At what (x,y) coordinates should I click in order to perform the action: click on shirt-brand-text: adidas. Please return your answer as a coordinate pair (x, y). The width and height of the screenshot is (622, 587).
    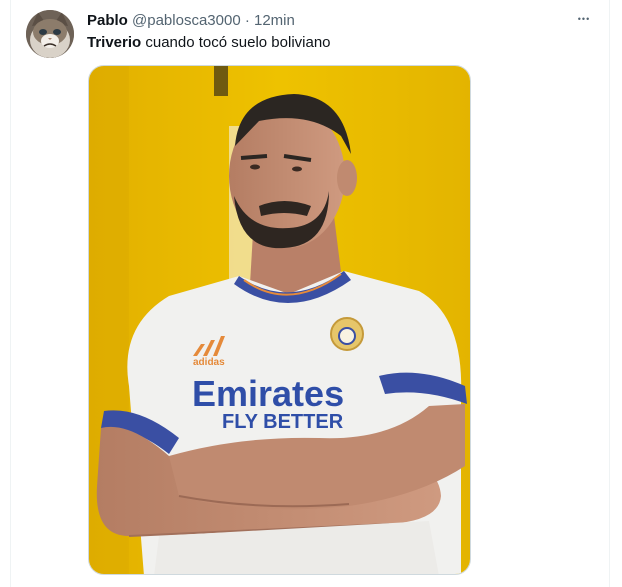
    Looking at the image, I should click on (209, 362).